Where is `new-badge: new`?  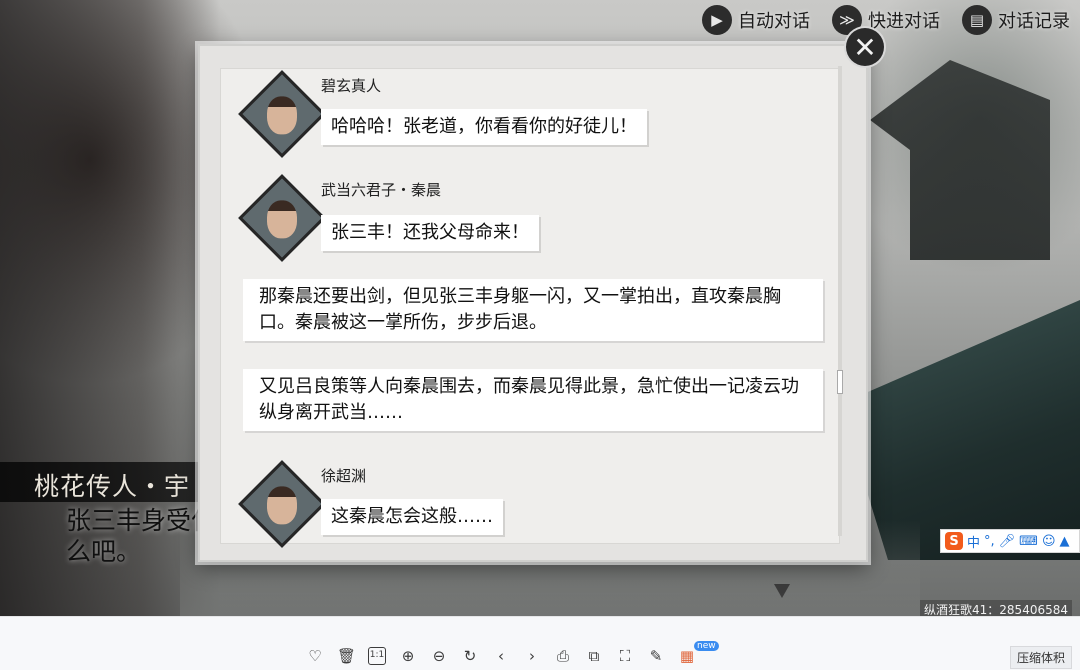 new-badge: new is located at coordinates (706, 646).